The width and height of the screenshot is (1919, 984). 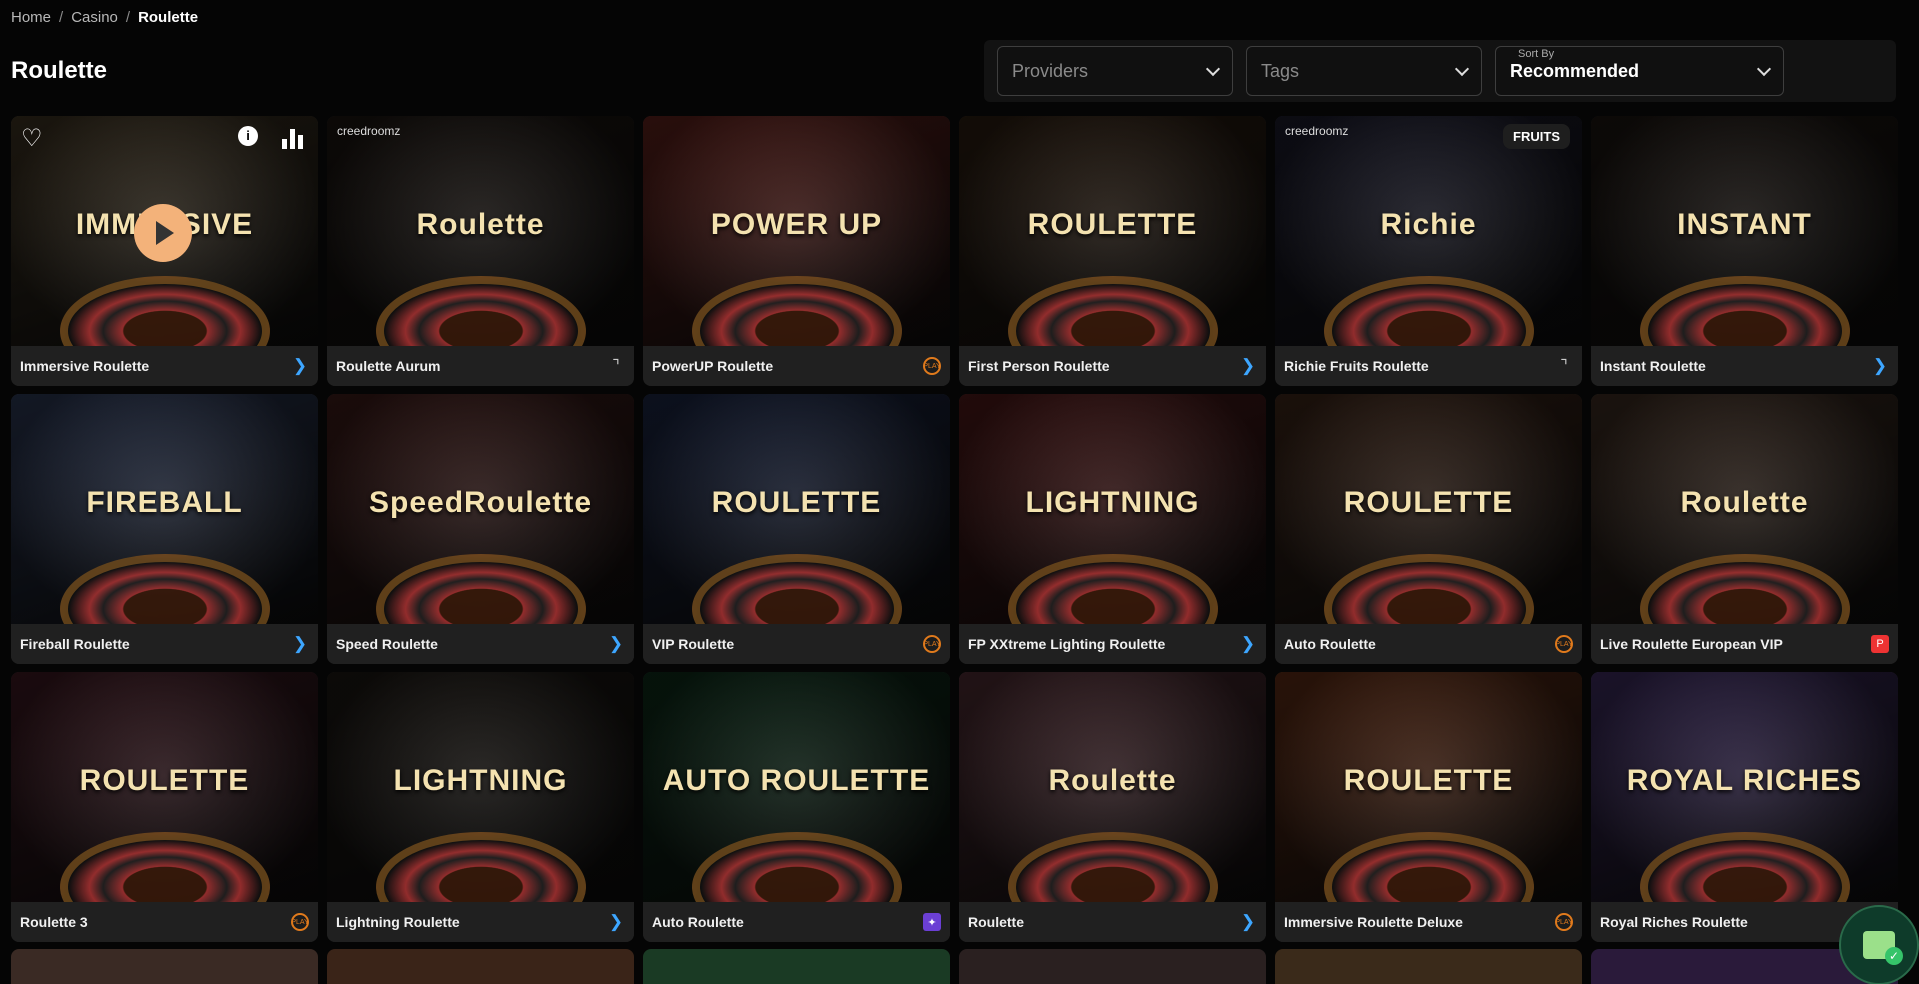 What do you see at coordinates (1112, 922) in the screenshot?
I see `game-title: Roulette` at bounding box center [1112, 922].